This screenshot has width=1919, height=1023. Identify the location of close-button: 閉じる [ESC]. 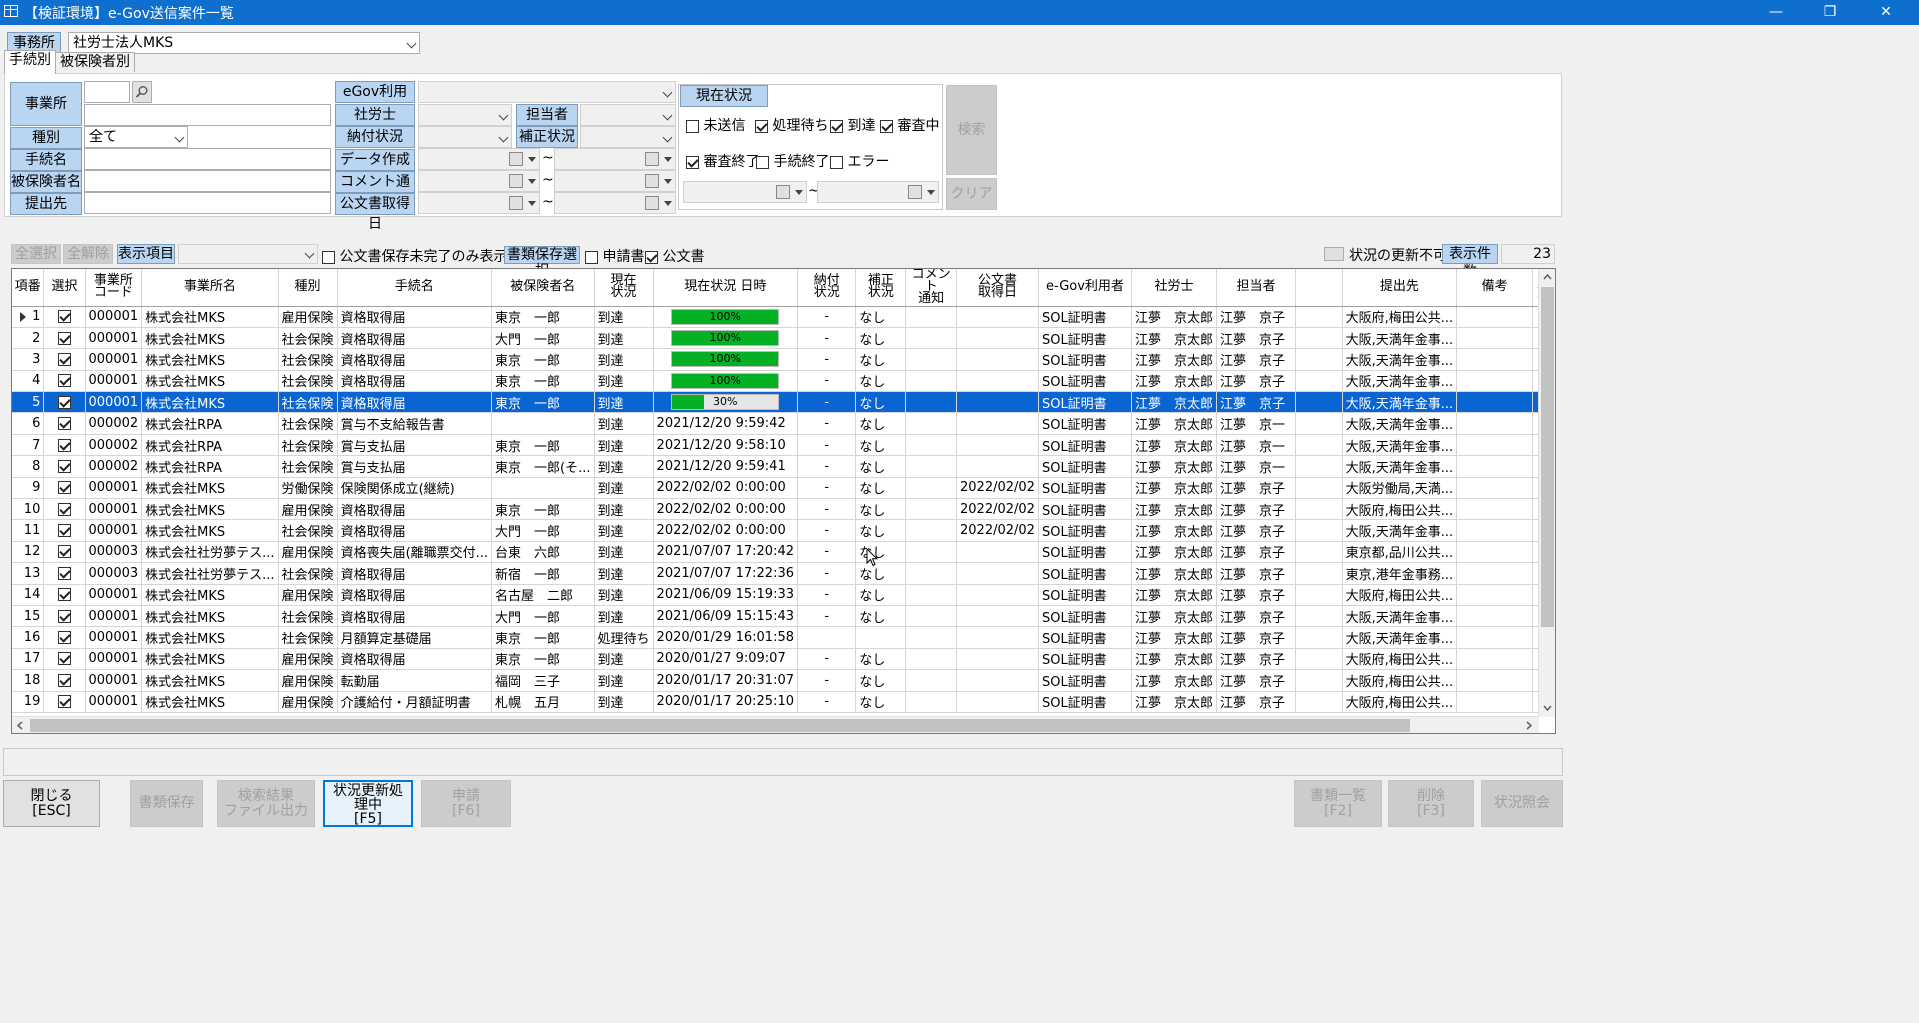
(51, 803).